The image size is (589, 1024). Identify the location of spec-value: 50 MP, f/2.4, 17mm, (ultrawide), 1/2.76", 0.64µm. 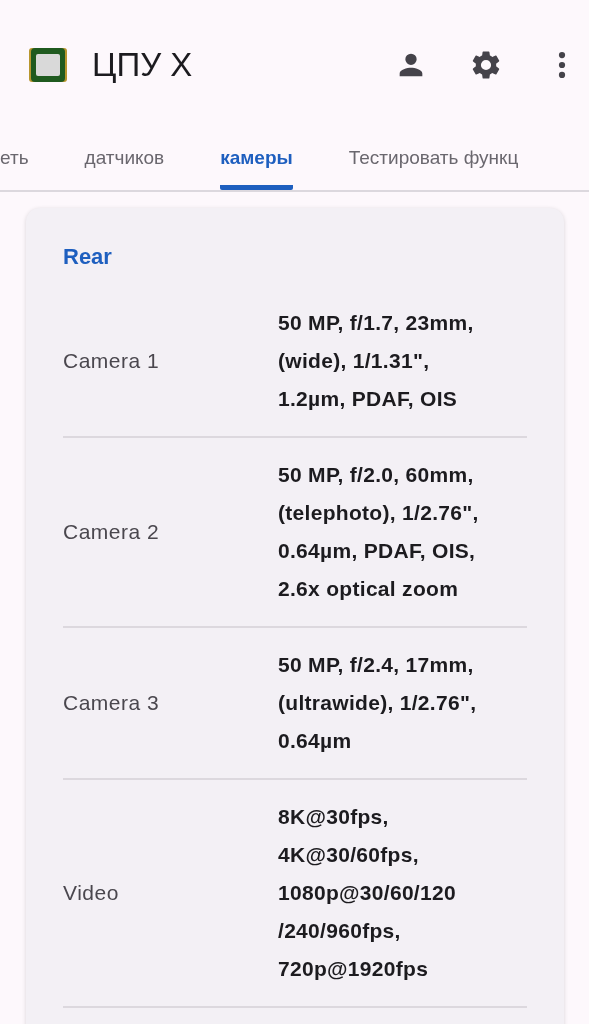
(377, 703).